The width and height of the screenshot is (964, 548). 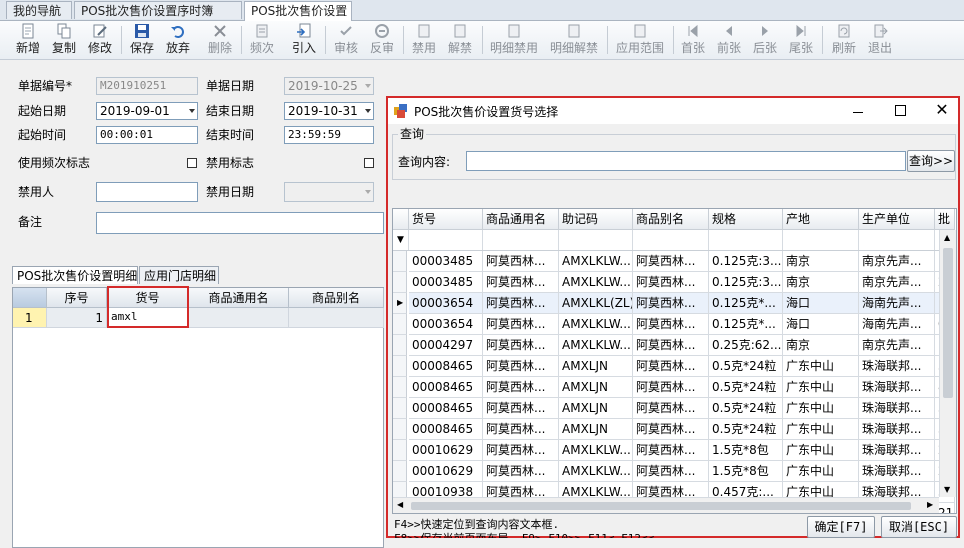 What do you see at coordinates (880, 40) in the screenshot?
I see `exit-button: 退出` at bounding box center [880, 40].